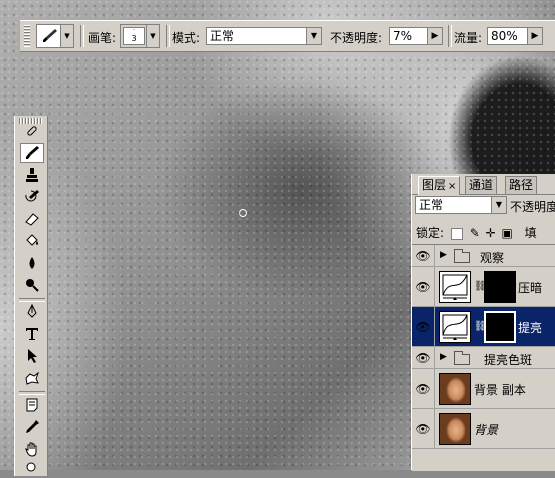 This screenshot has height=478, width=555. I want to click on layer-background: 👁 背景, so click(483, 429).